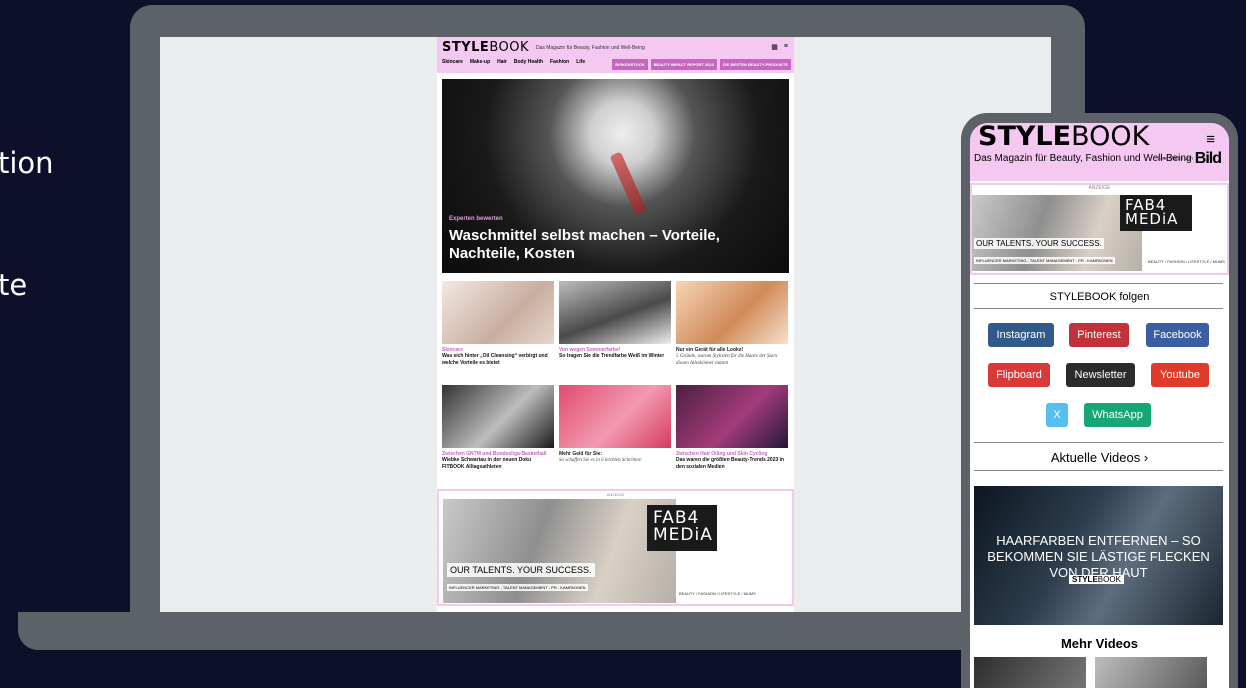  I want to click on flipboard-button: Flipboard, so click(1019, 375).